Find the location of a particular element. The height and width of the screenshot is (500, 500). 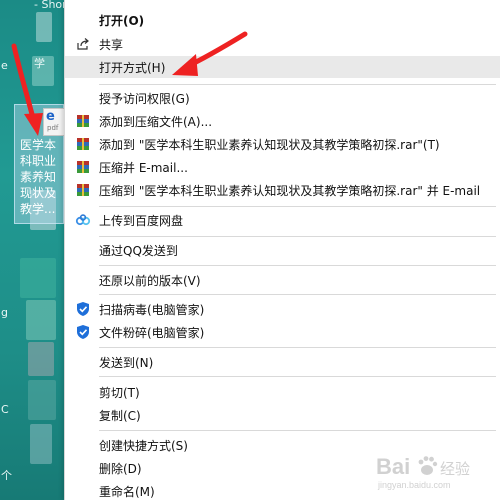

menu-item-open-with: 打开方式(H) is located at coordinates (282, 67).